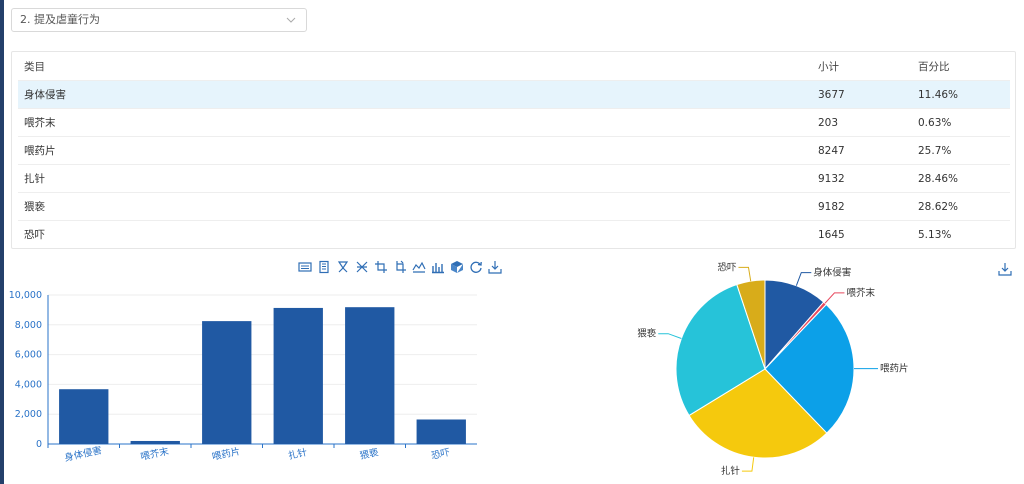  What do you see at coordinates (831, 95) in the screenshot?
I see `row-subtotal: 3677` at bounding box center [831, 95].